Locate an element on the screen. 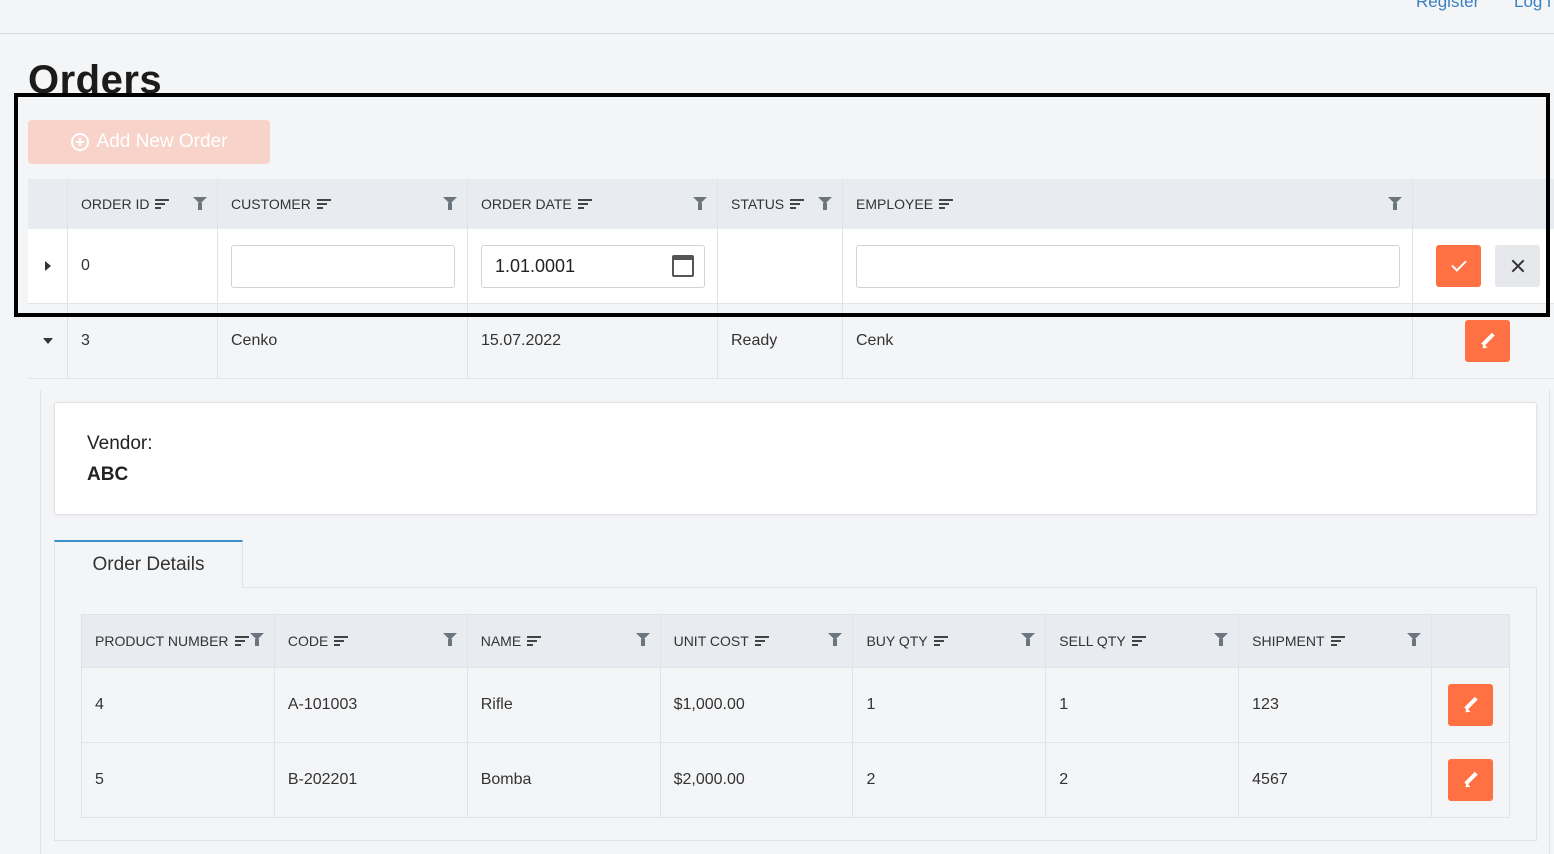  check-icon is located at coordinates (1458, 264).